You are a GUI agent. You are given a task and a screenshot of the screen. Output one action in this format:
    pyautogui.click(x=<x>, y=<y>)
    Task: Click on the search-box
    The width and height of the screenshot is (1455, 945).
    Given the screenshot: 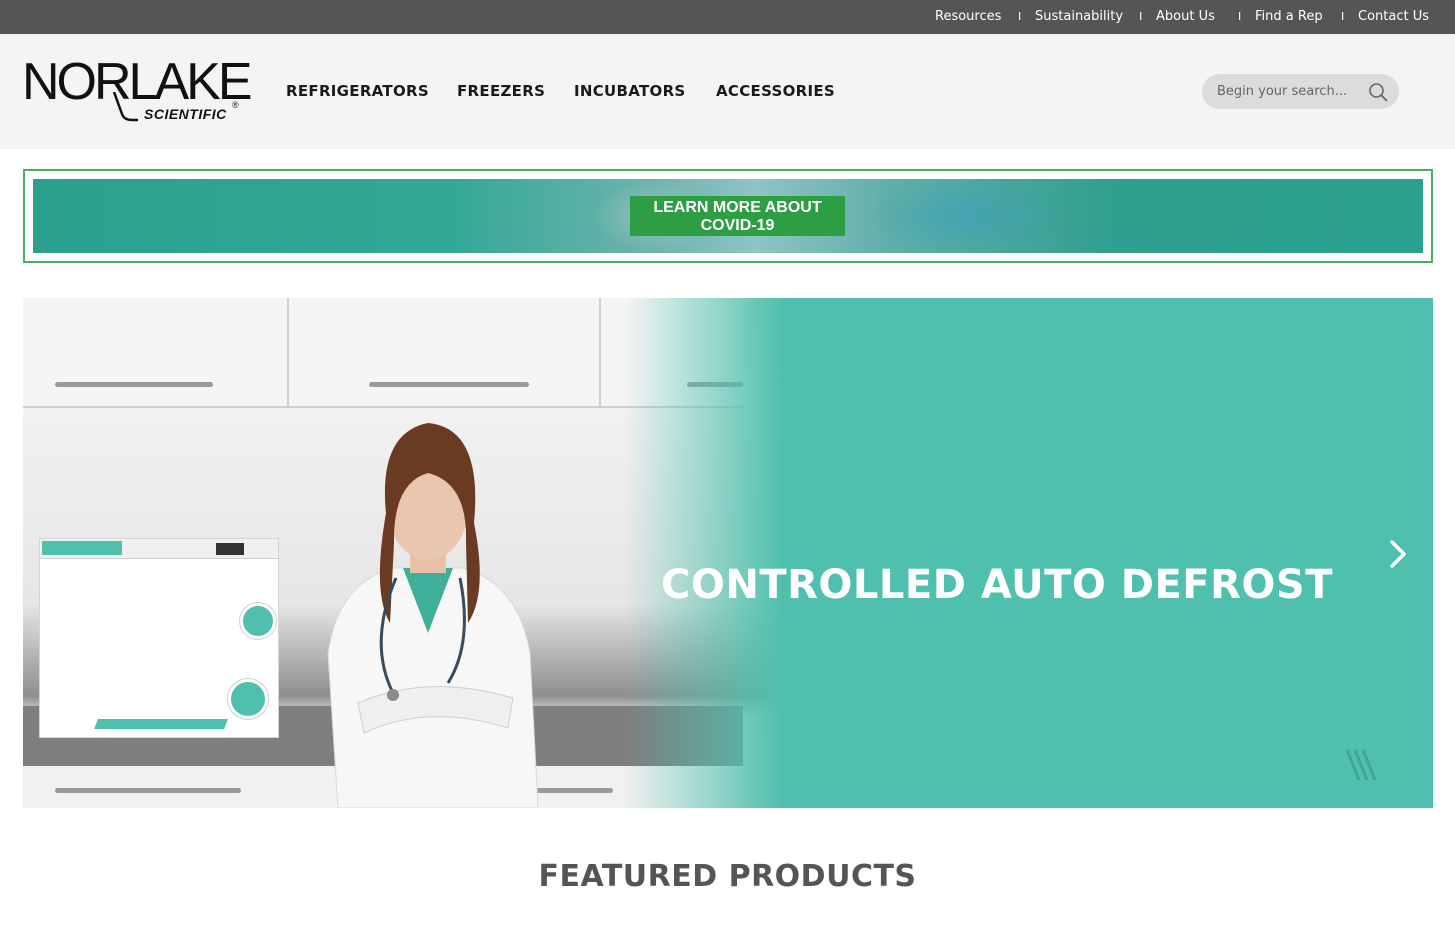 What is the action you would take?
    pyautogui.click(x=1300, y=91)
    